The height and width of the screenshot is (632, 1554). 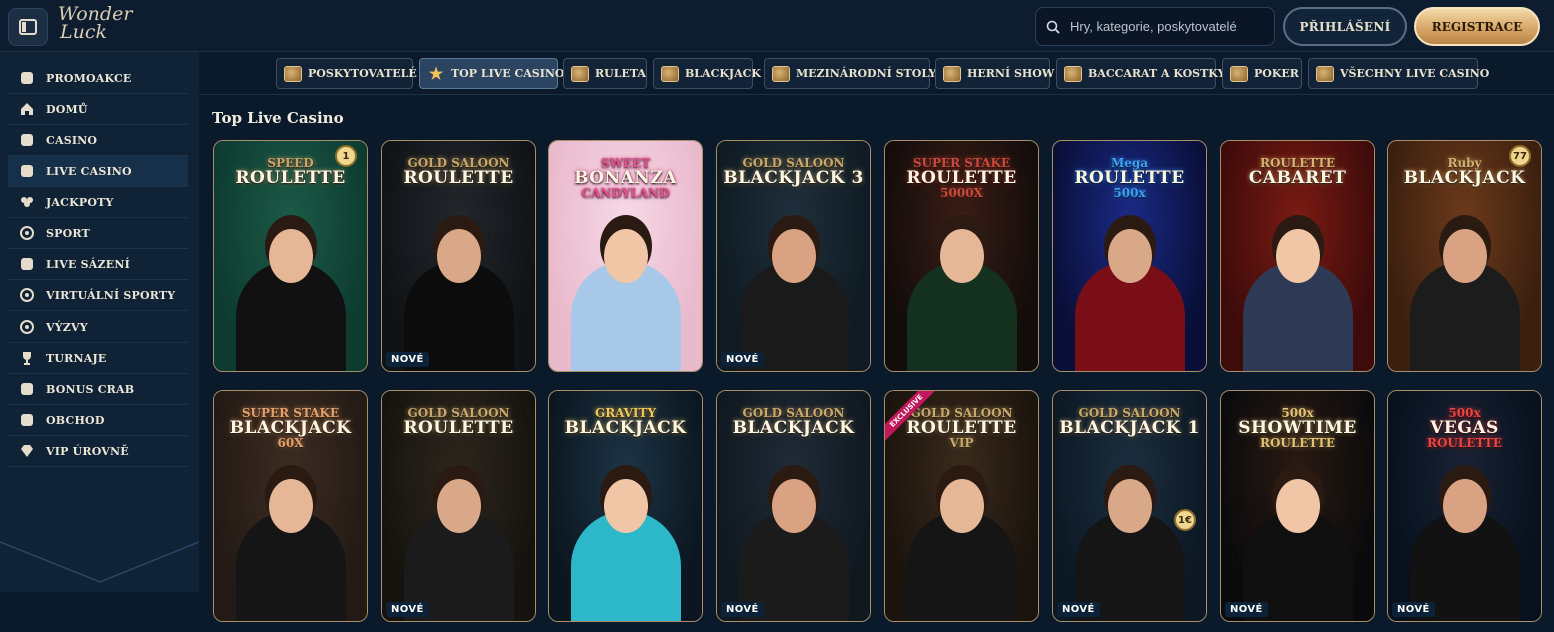 I want to click on game-tile: Mega ROULETTE 500x, so click(x=1129, y=256).